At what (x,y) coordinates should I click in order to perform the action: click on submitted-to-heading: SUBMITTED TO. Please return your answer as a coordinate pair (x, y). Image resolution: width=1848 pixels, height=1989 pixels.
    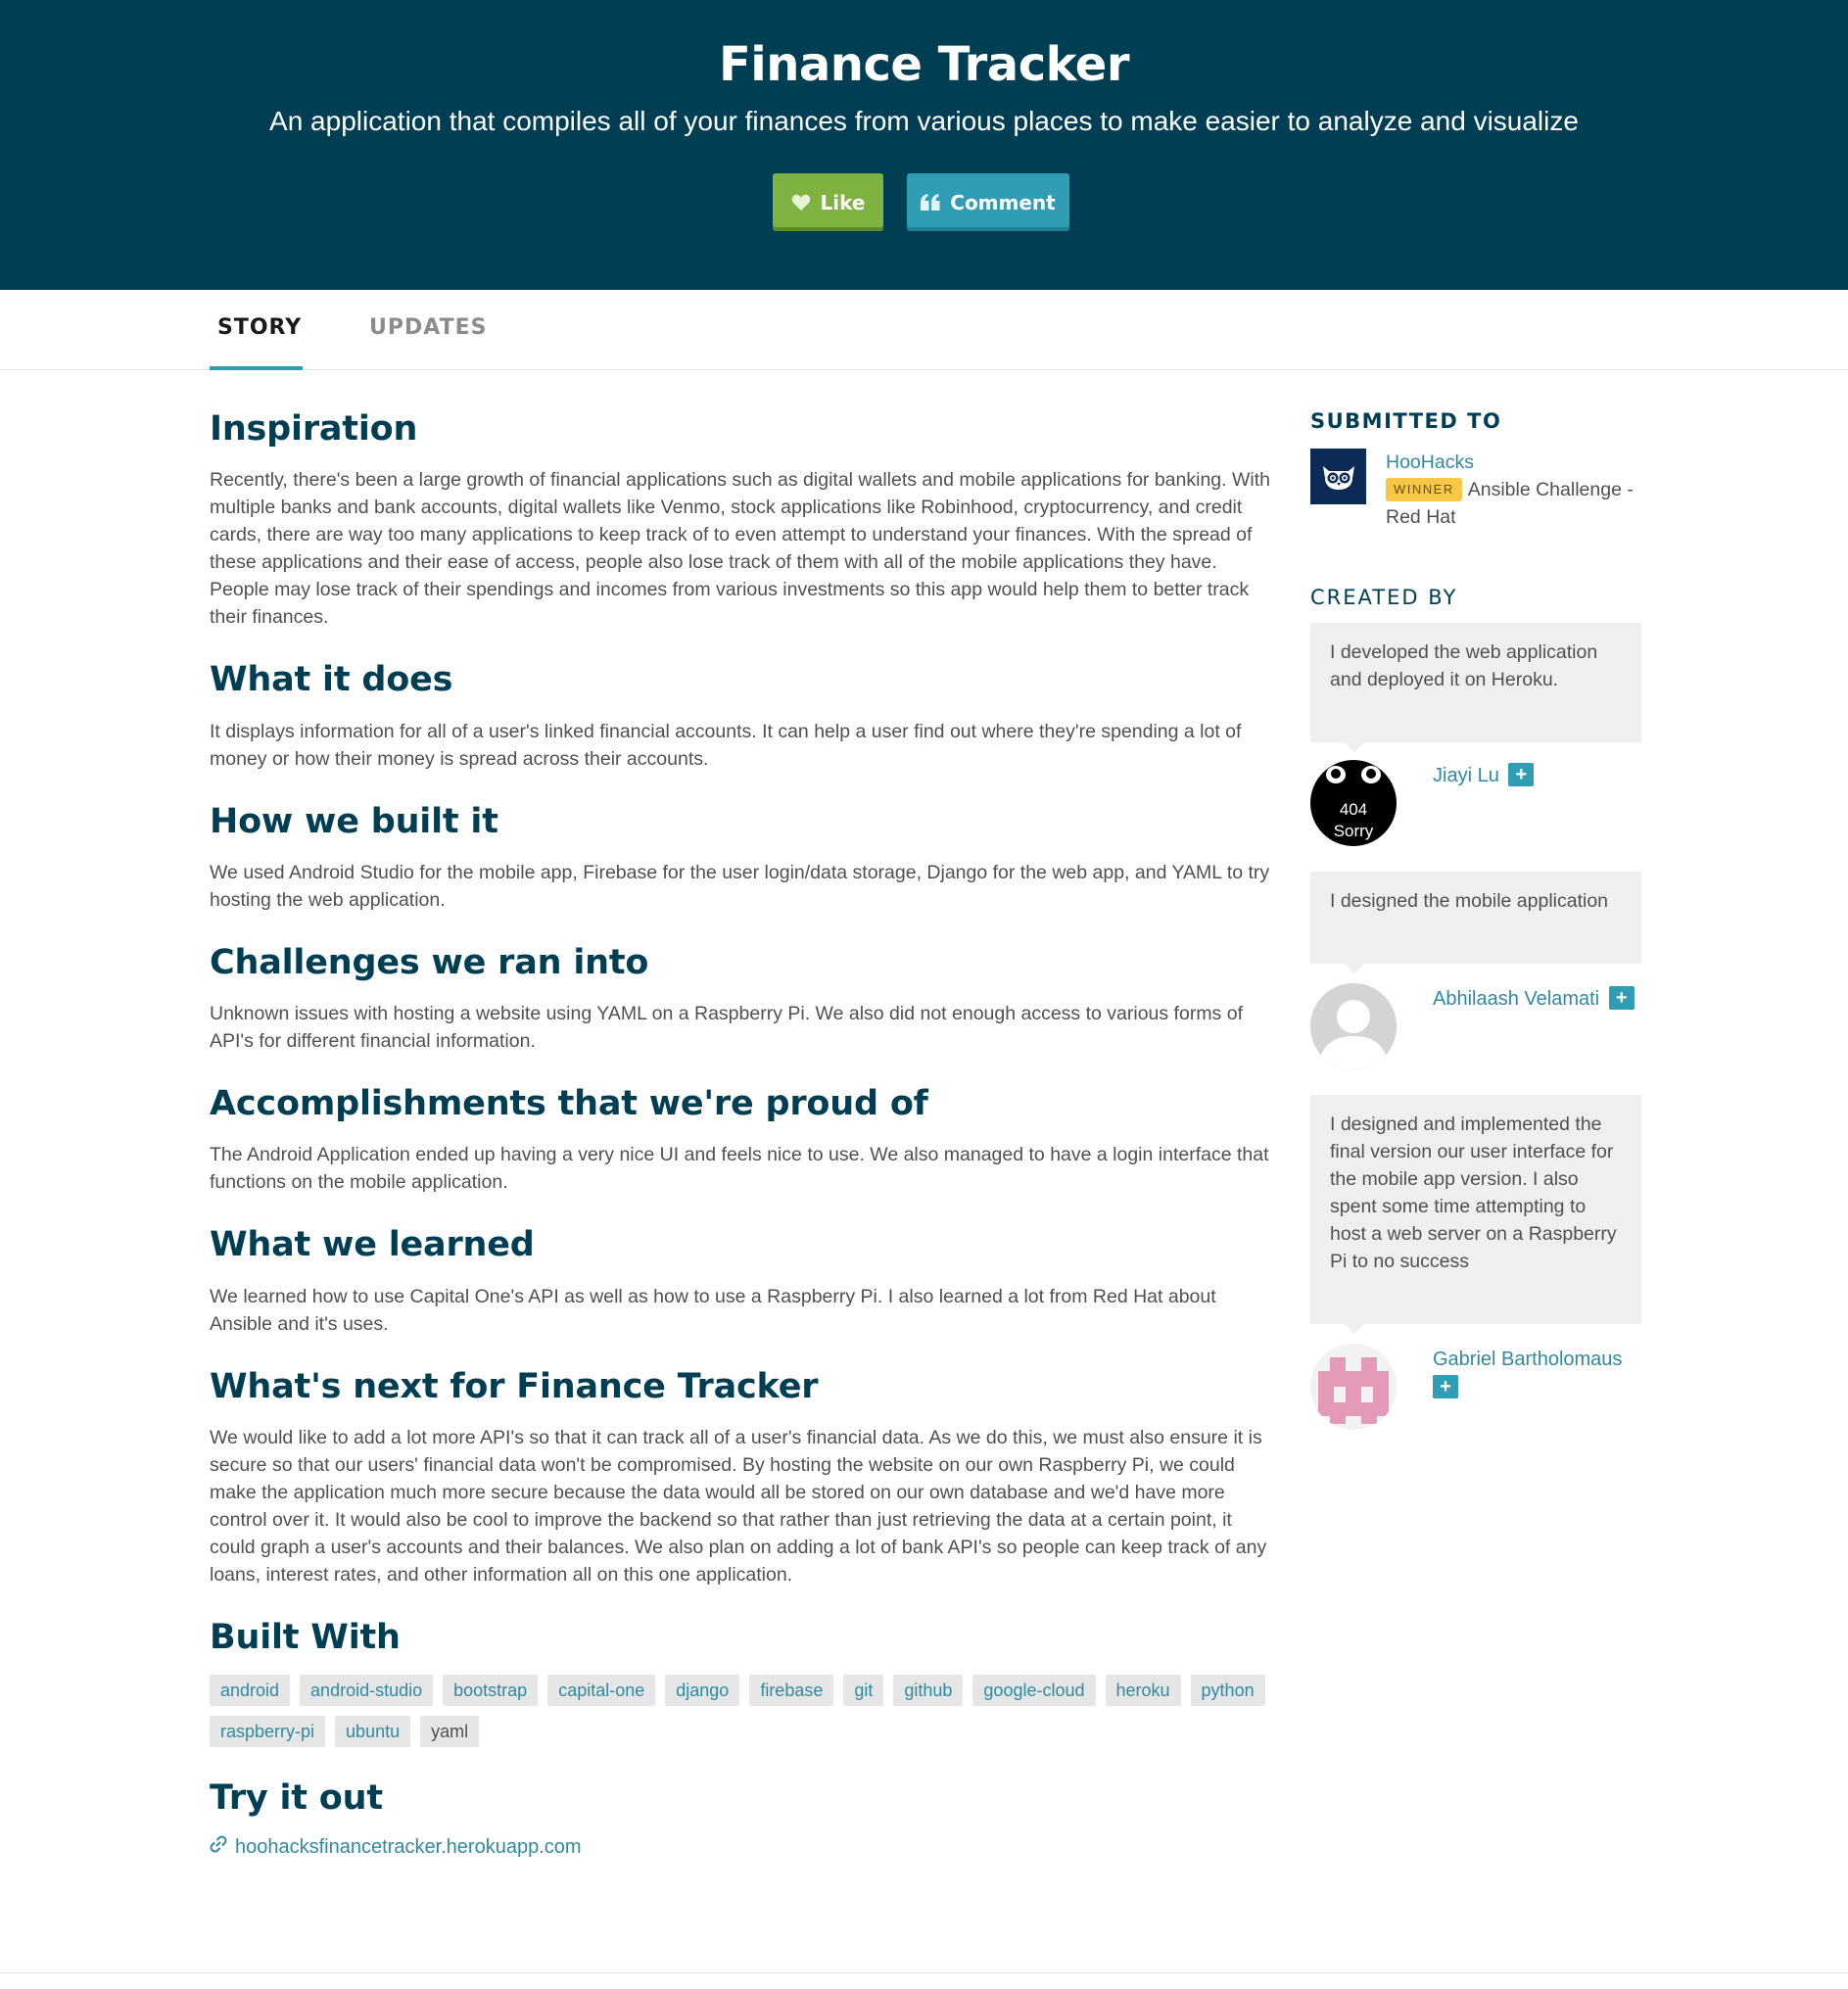
    Looking at the image, I should click on (1406, 421).